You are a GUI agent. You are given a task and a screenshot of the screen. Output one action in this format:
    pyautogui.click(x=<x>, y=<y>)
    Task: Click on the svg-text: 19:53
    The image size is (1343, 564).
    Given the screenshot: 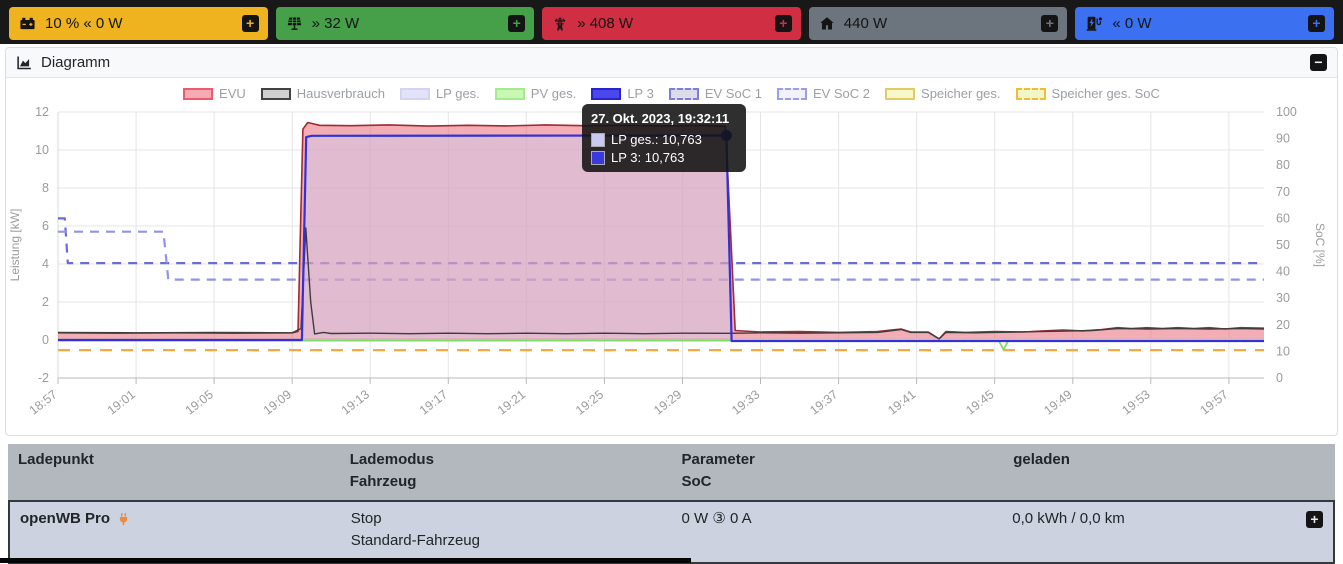 What is the action you would take?
    pyautogui.click(x=1135, y=402)
    